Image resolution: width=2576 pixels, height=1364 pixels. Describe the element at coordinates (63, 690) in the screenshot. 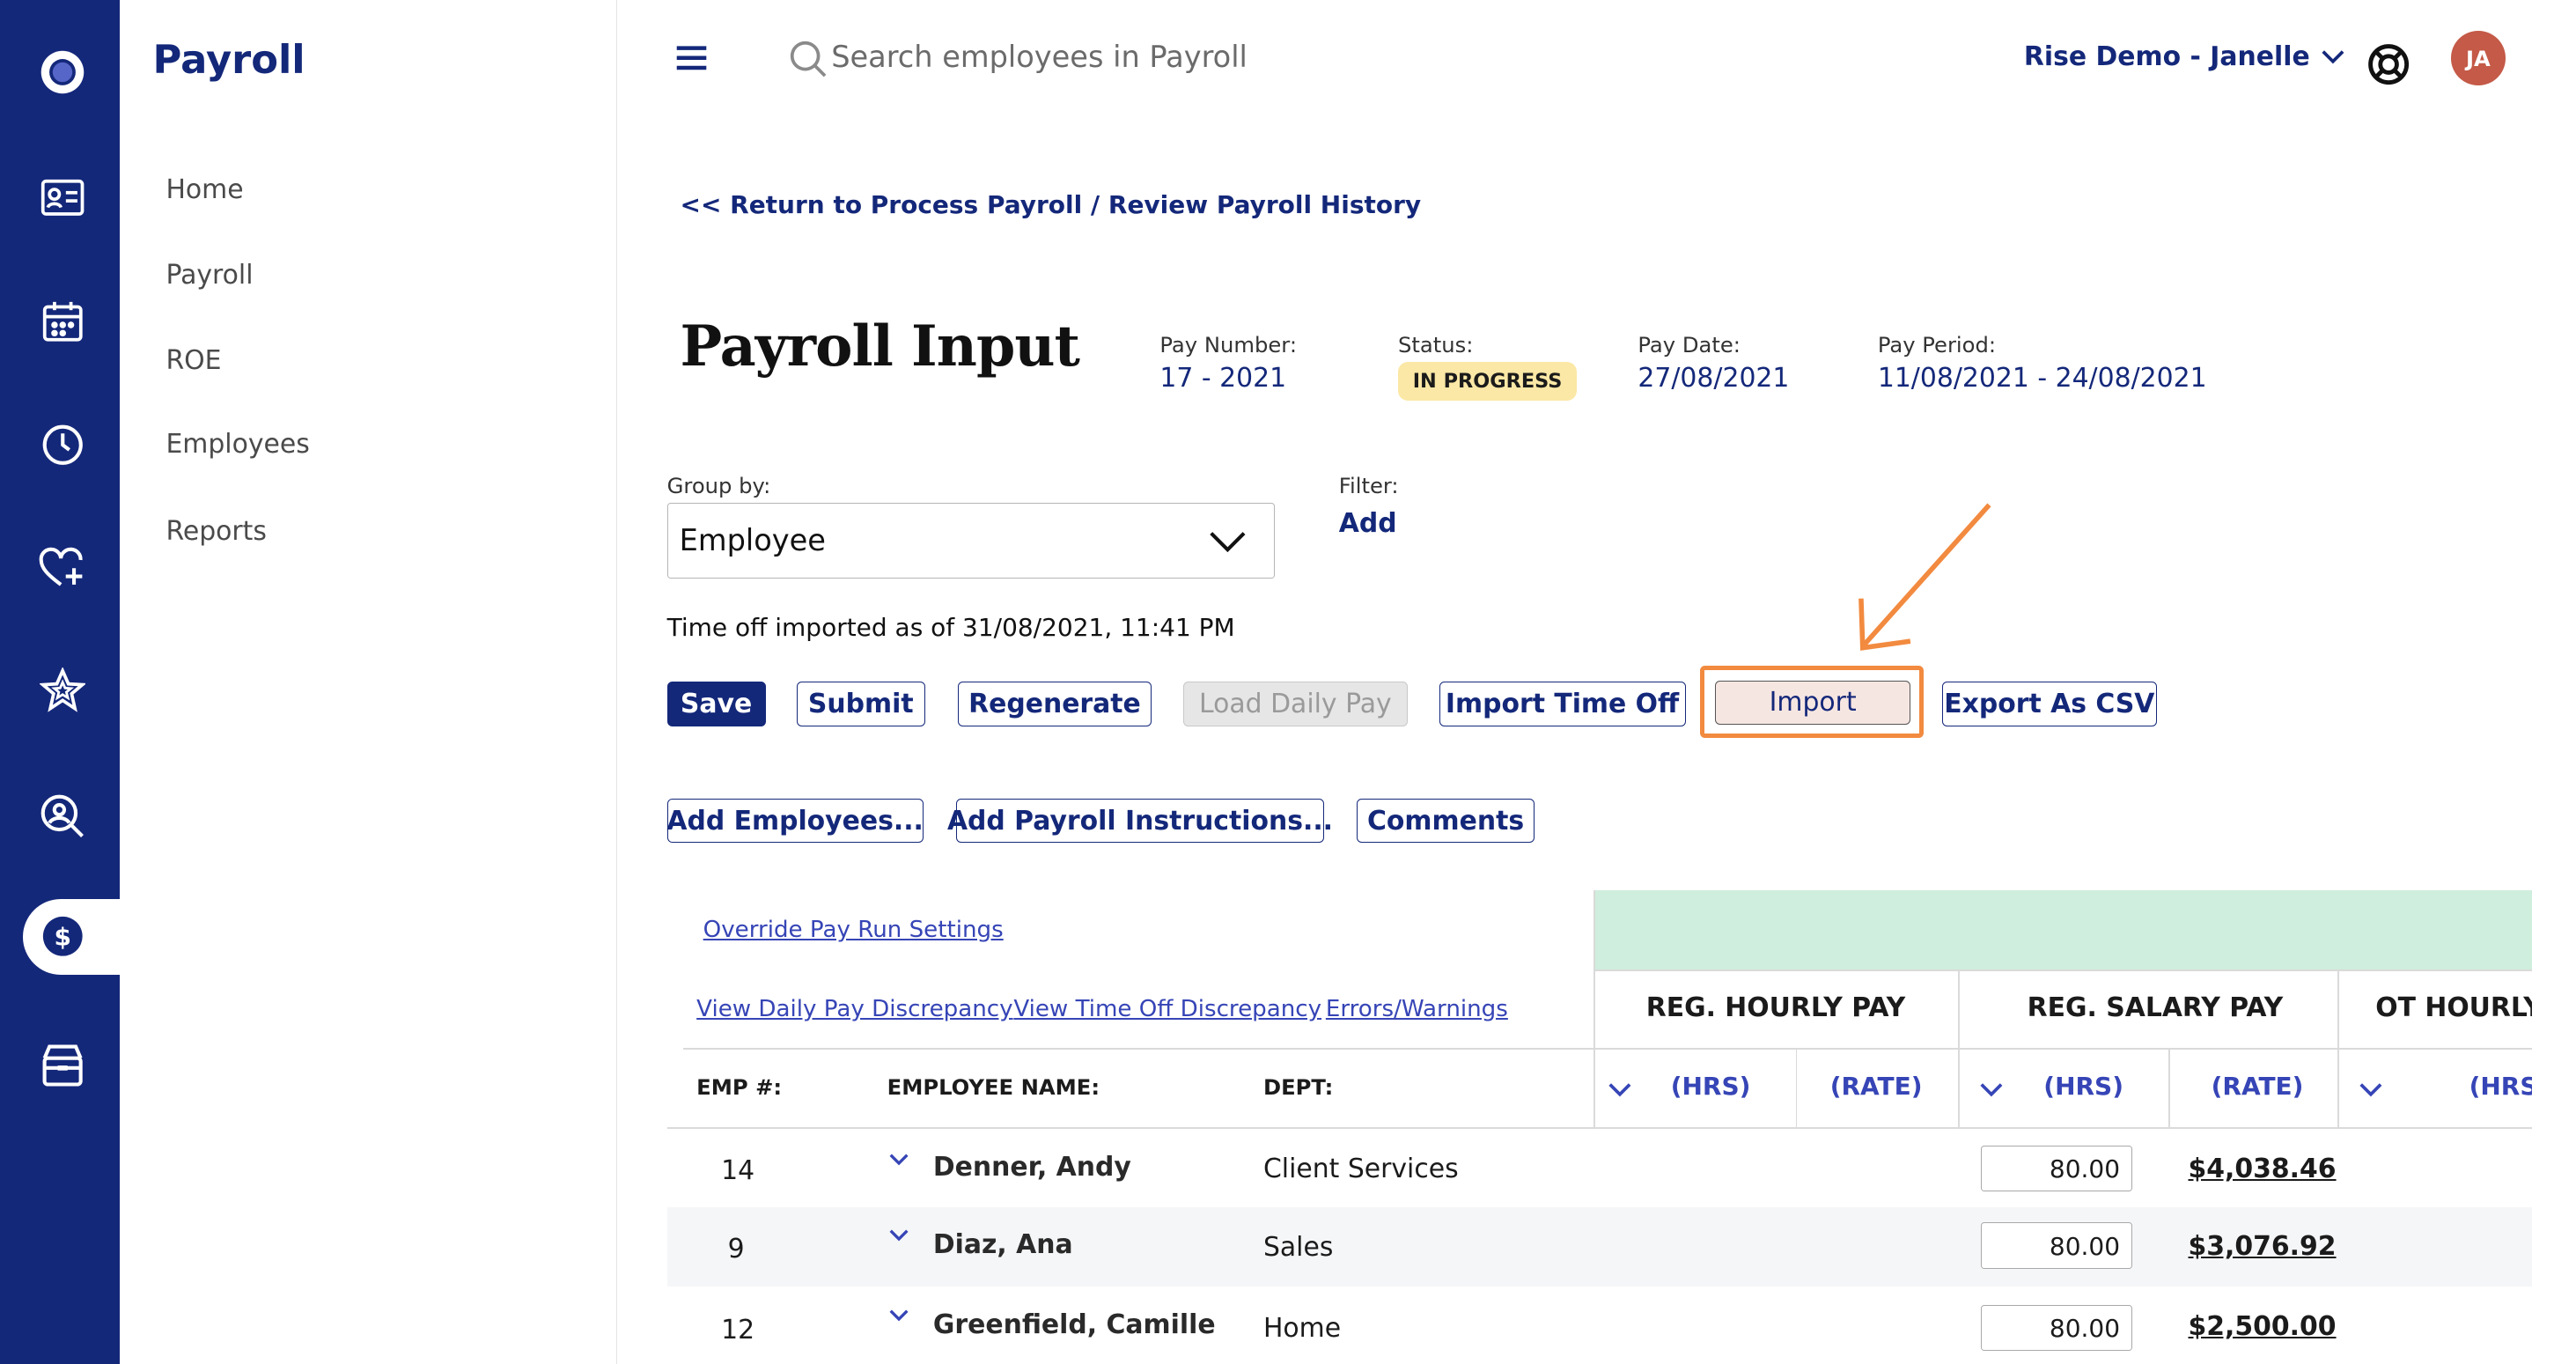

I see `star-icon` at that location.